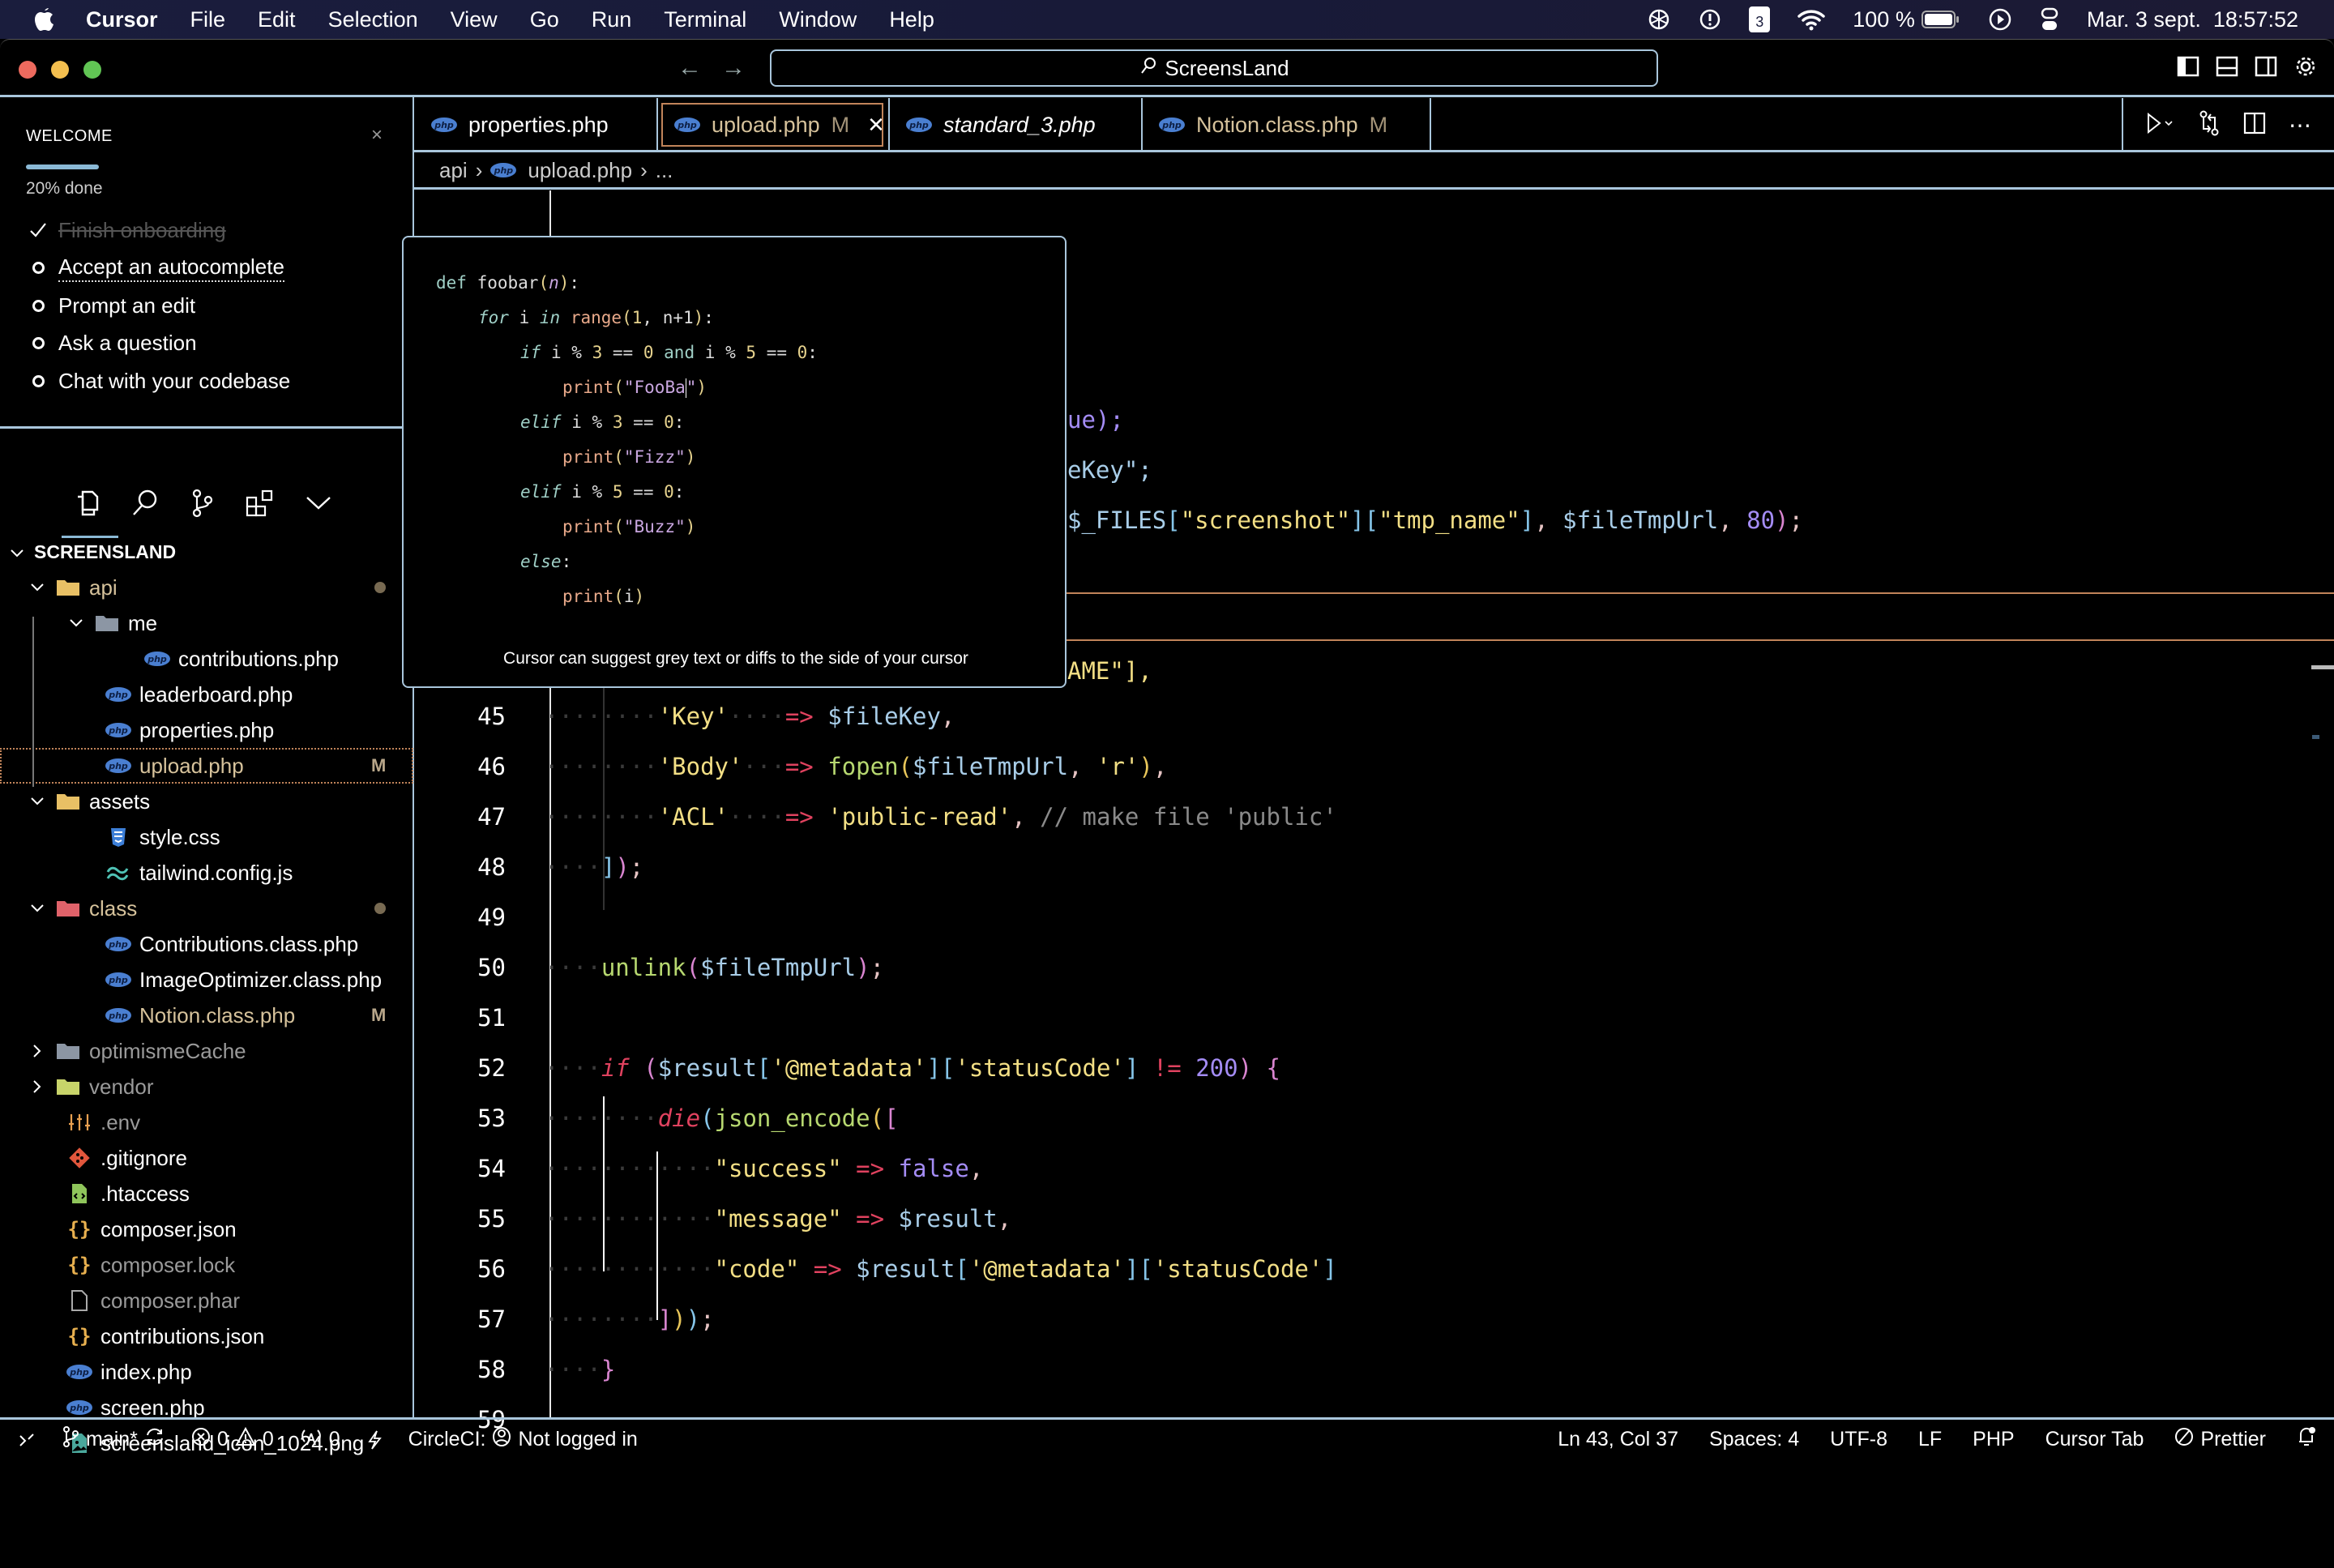 The image size is (2334, 1568). Describe the element at coordinates (60, 70) in the screenshot. I see `minimize-window-button` at that location.